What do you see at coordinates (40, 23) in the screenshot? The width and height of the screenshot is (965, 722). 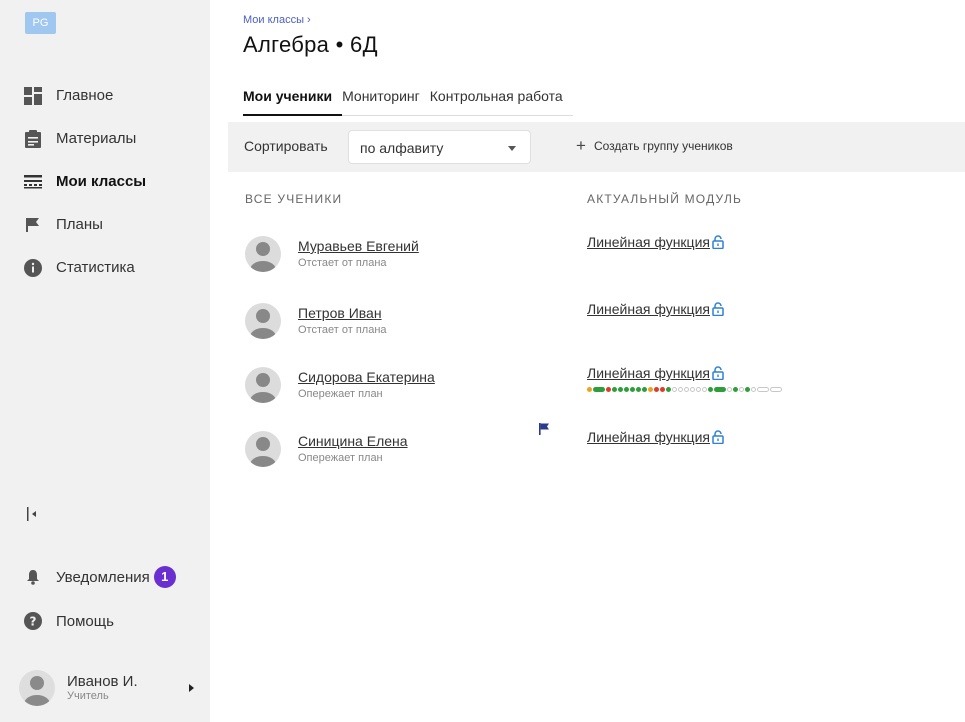 I see `app-logo: PG` at bounding box center [40, 23].